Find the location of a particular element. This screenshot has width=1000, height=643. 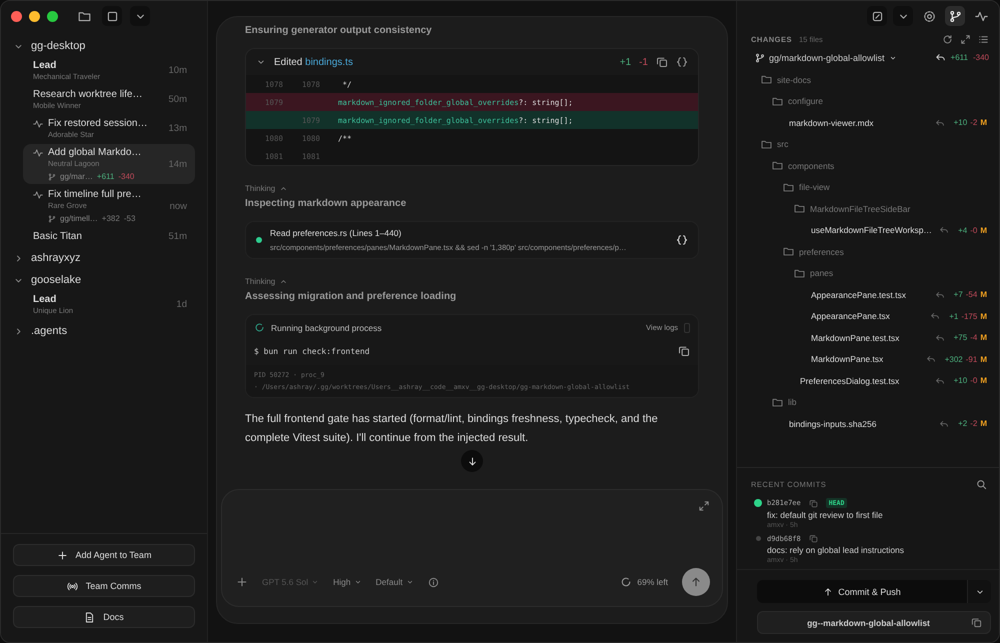

scroll-down-button is located at coordinates (472, 461).